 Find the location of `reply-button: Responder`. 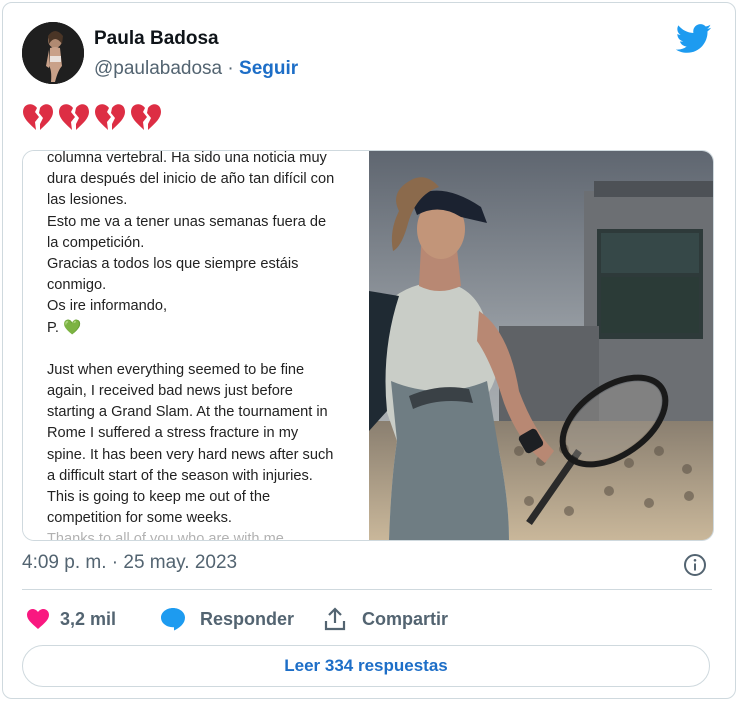

reply-button: Responder is located at coordinates (227, 619).